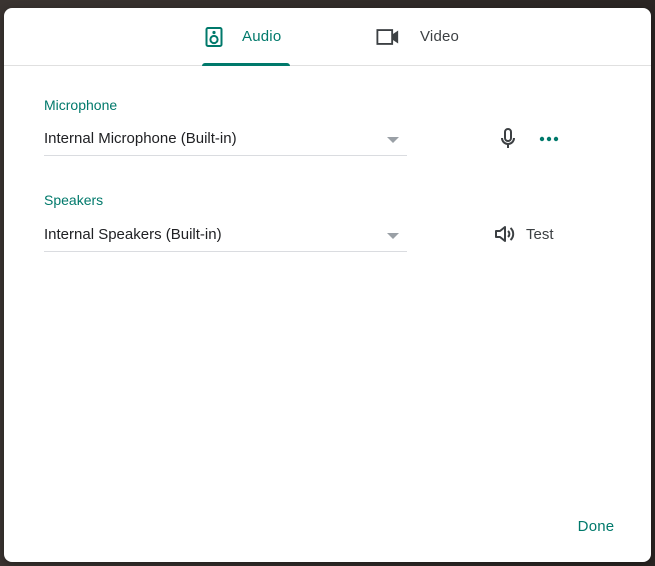 The image size is (655, 566). I want to click on microphone-select: Internal Microphone (Built-in), so click(225, 140).